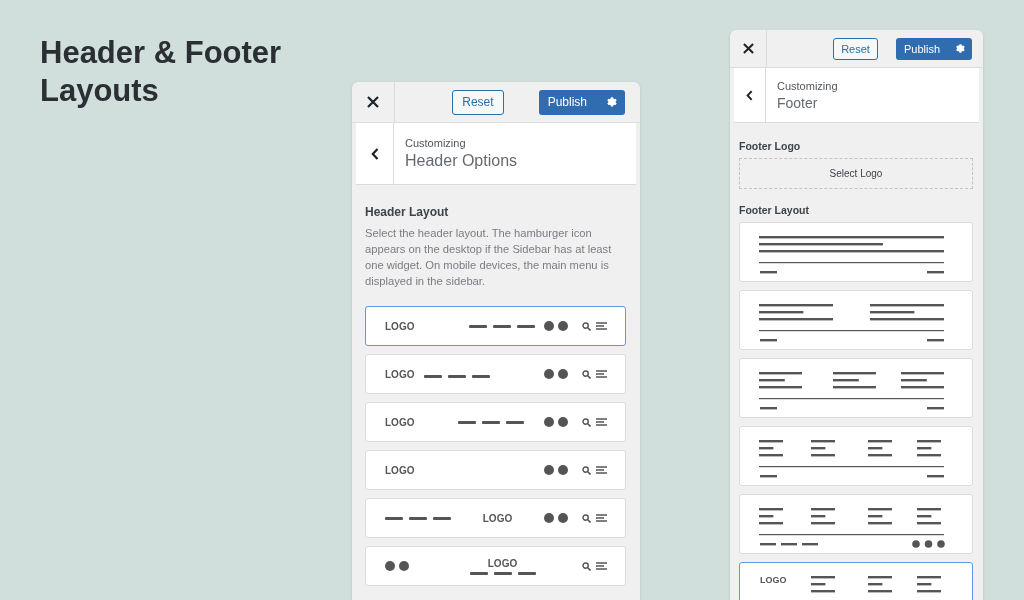 The image size is (1024, 600). I want to click on section-title: Header Options, so click(461, 161).